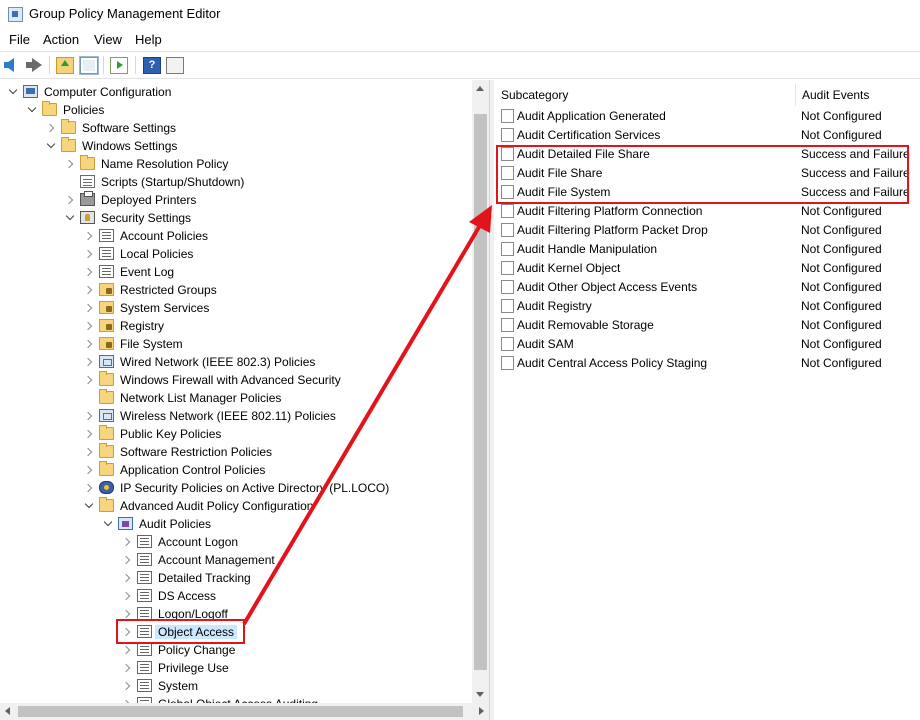 This screenshot has height=720, width=920. Describe the element at coordinates (707, 325) in the screenshot. I see `list-item: Audit Removable Storage Not Configured` at that location.